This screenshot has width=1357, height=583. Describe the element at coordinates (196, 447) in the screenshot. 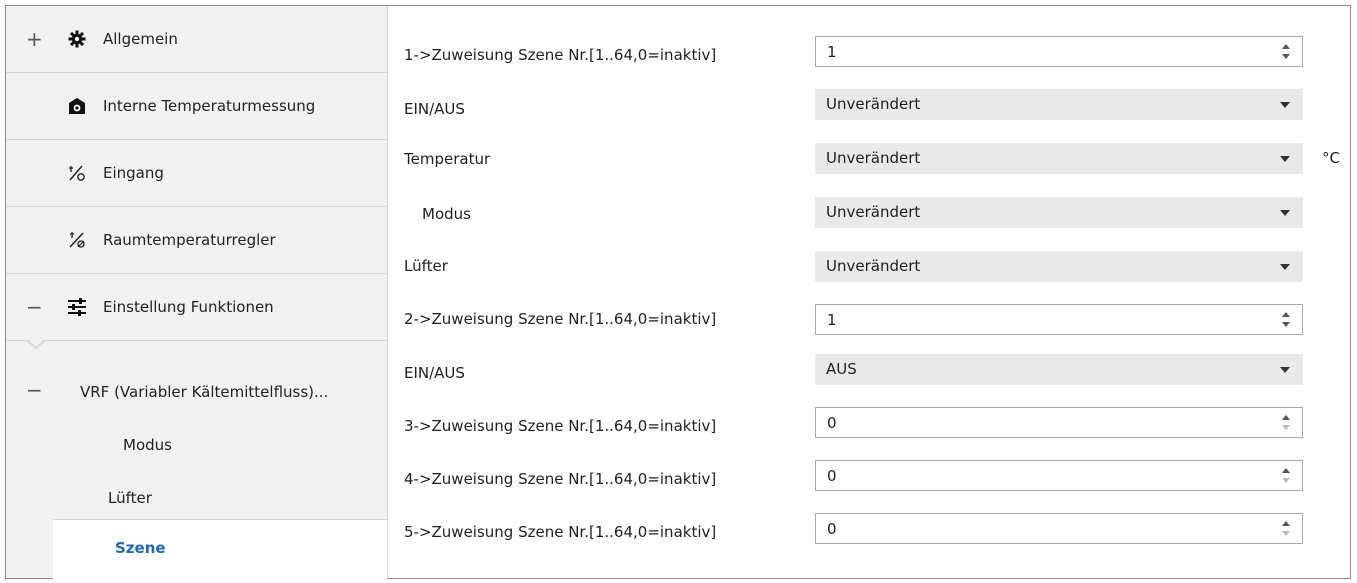

I see `sidebar-item-modus: Modus` at that location.